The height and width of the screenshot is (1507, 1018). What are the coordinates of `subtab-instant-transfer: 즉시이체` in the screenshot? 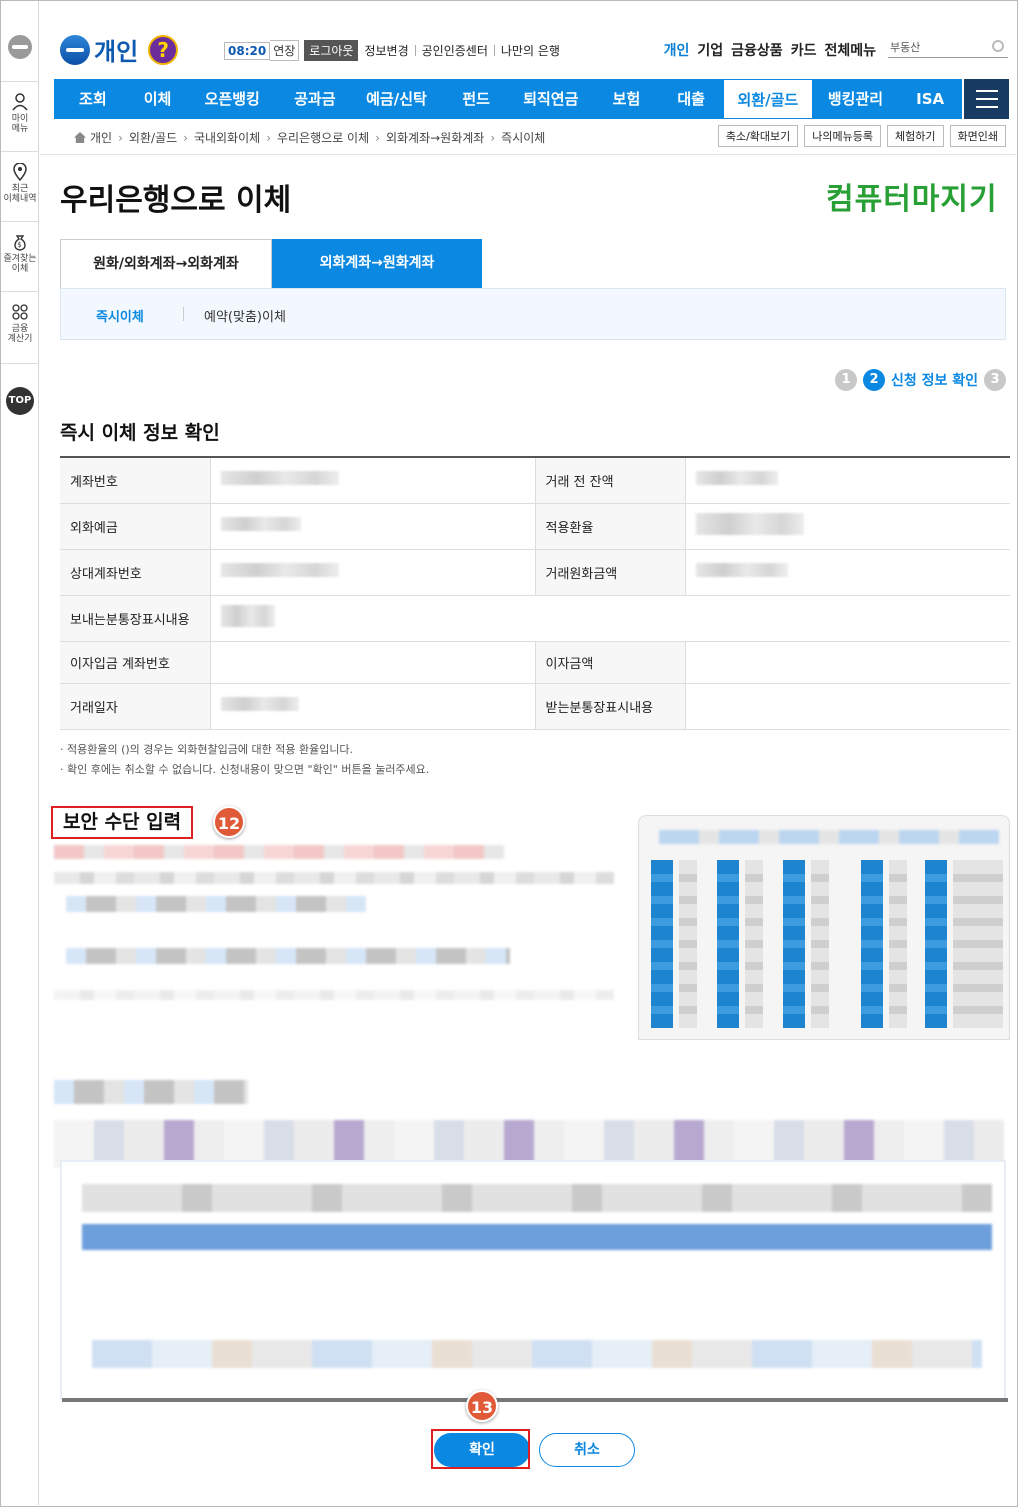 It's located at (120, 315).